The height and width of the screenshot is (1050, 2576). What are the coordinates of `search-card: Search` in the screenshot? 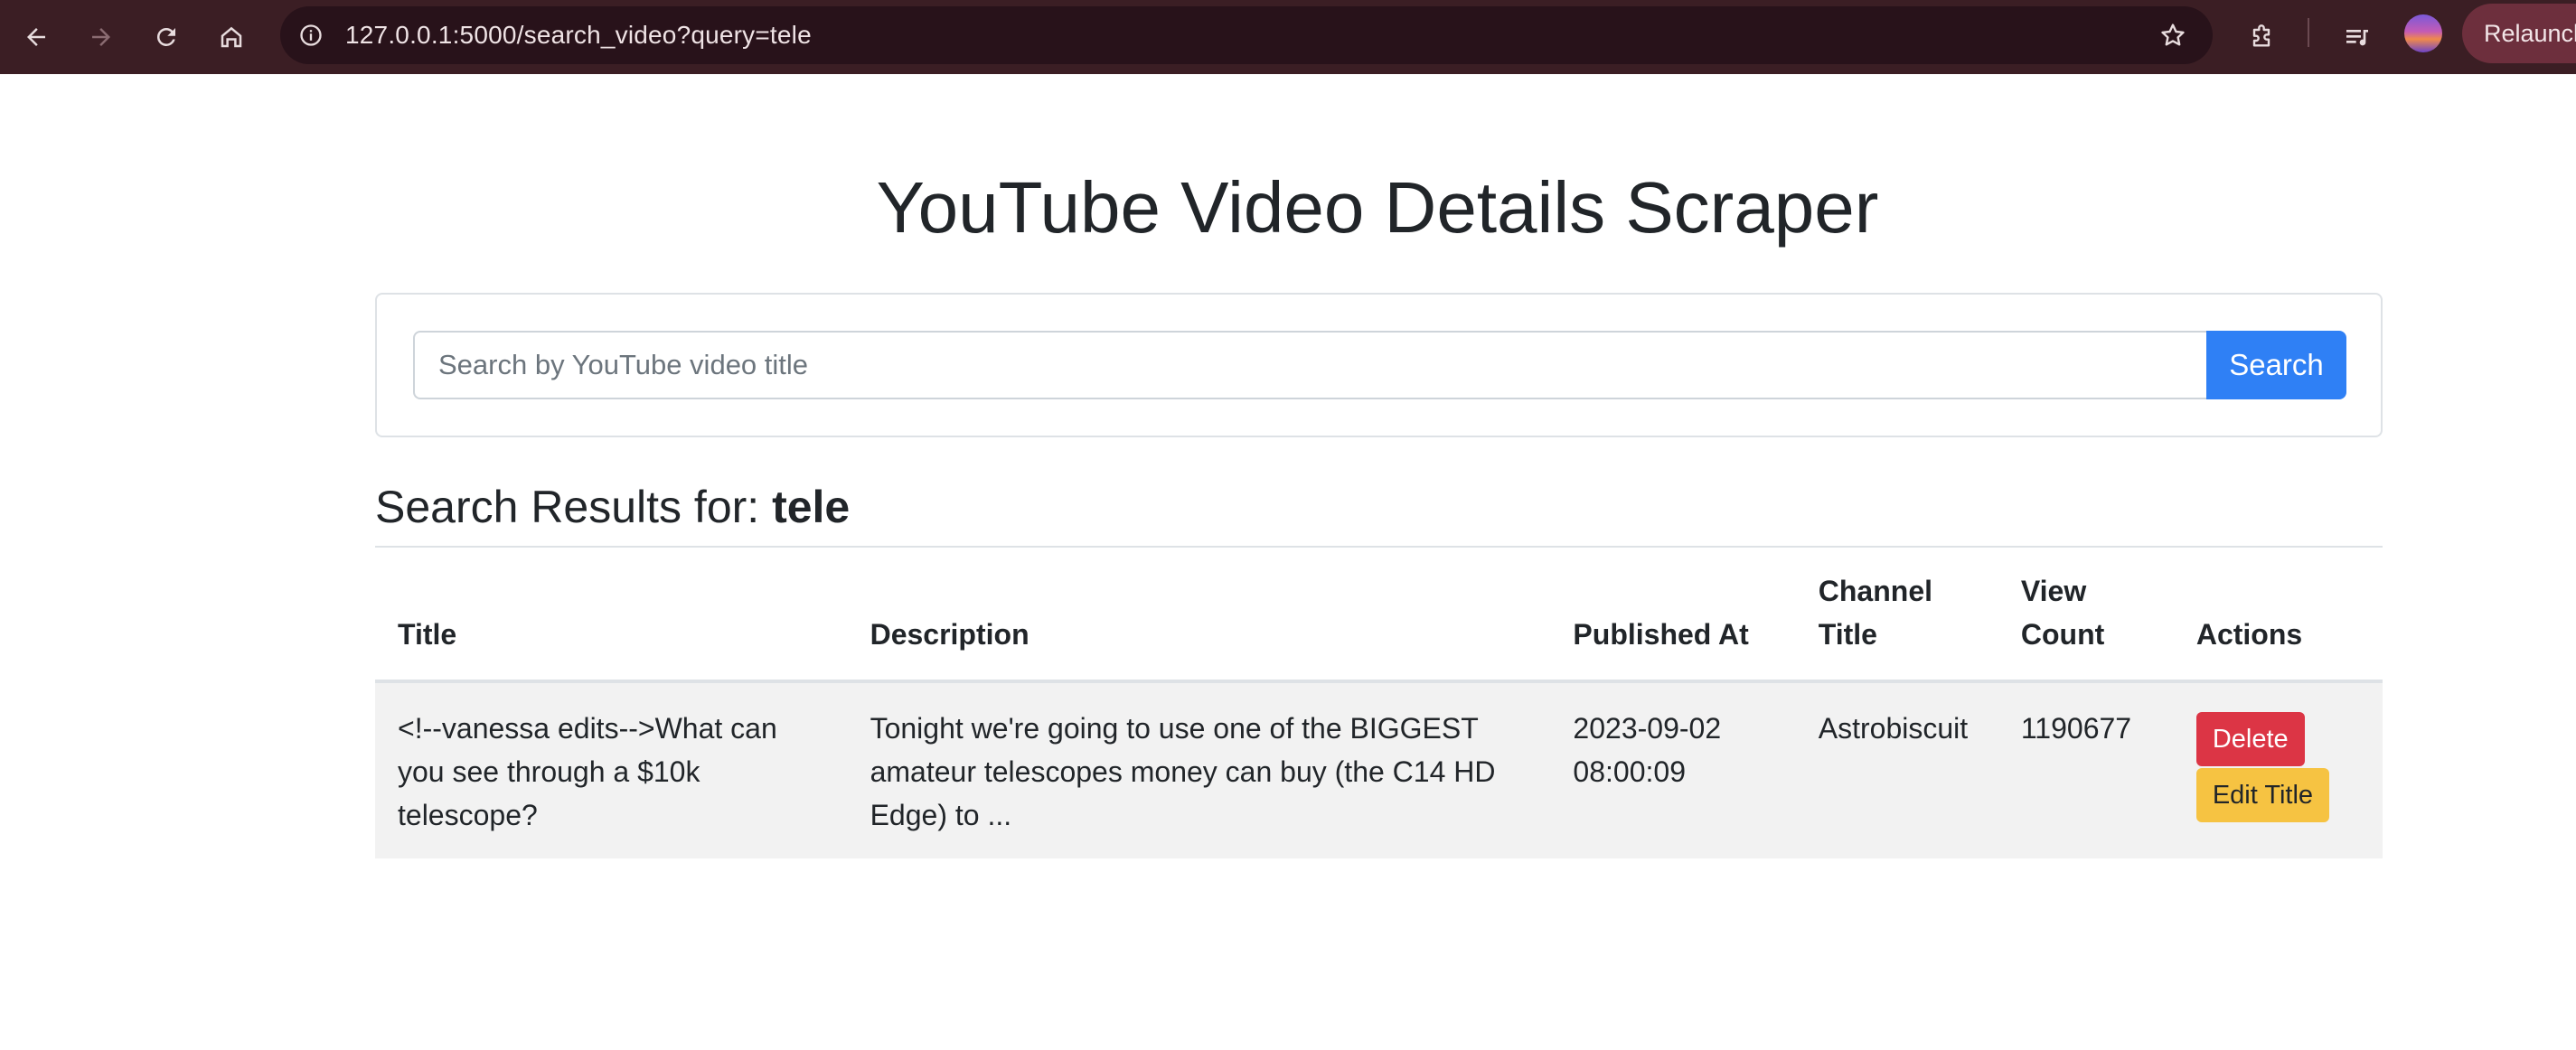 It's located at (1379, 365).